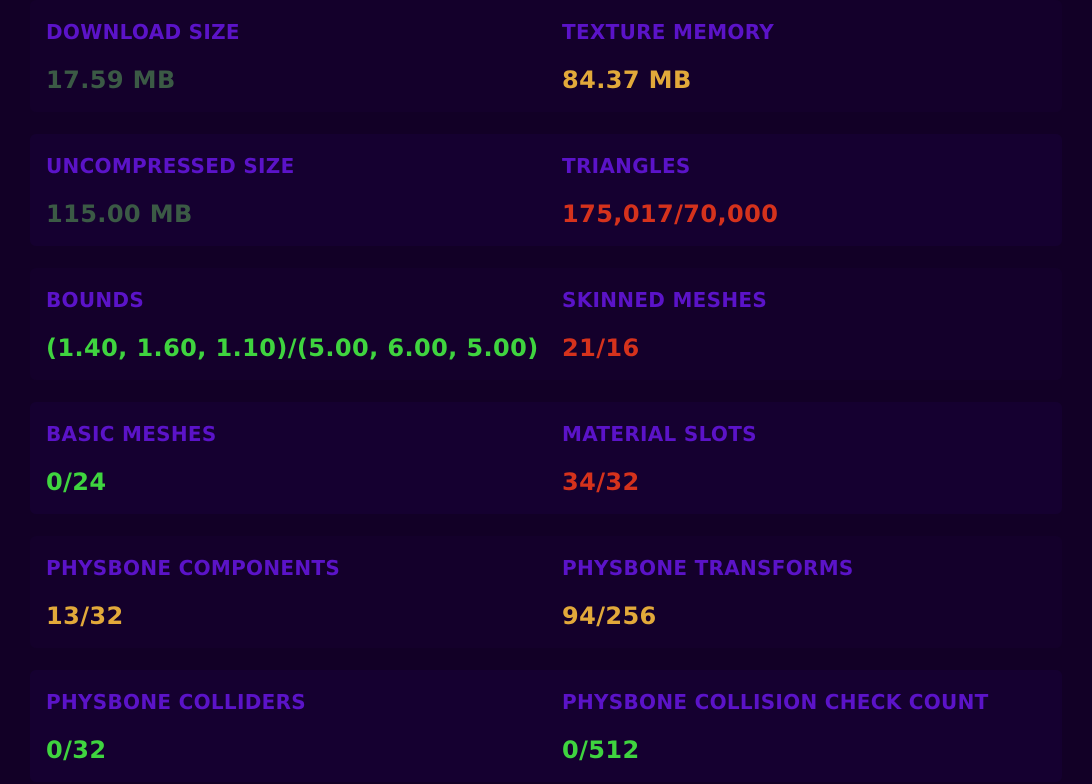  What do you see at coordinates (85, 616) in the screenshot?
I see `stat-value: 13/32` at bounding box center [85, 616].